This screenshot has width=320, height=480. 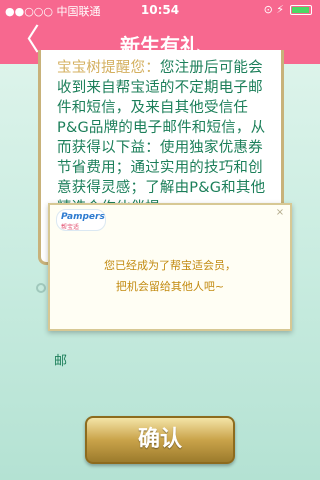 I want to click on logo-brand: Pampers, so click(x=83, y=217).